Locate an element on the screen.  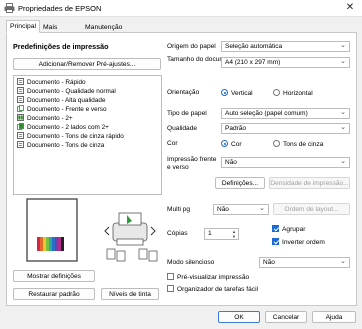
job-arranger-checkbox: Organizador de tarefas fácil is located at coordinates (212, 289).